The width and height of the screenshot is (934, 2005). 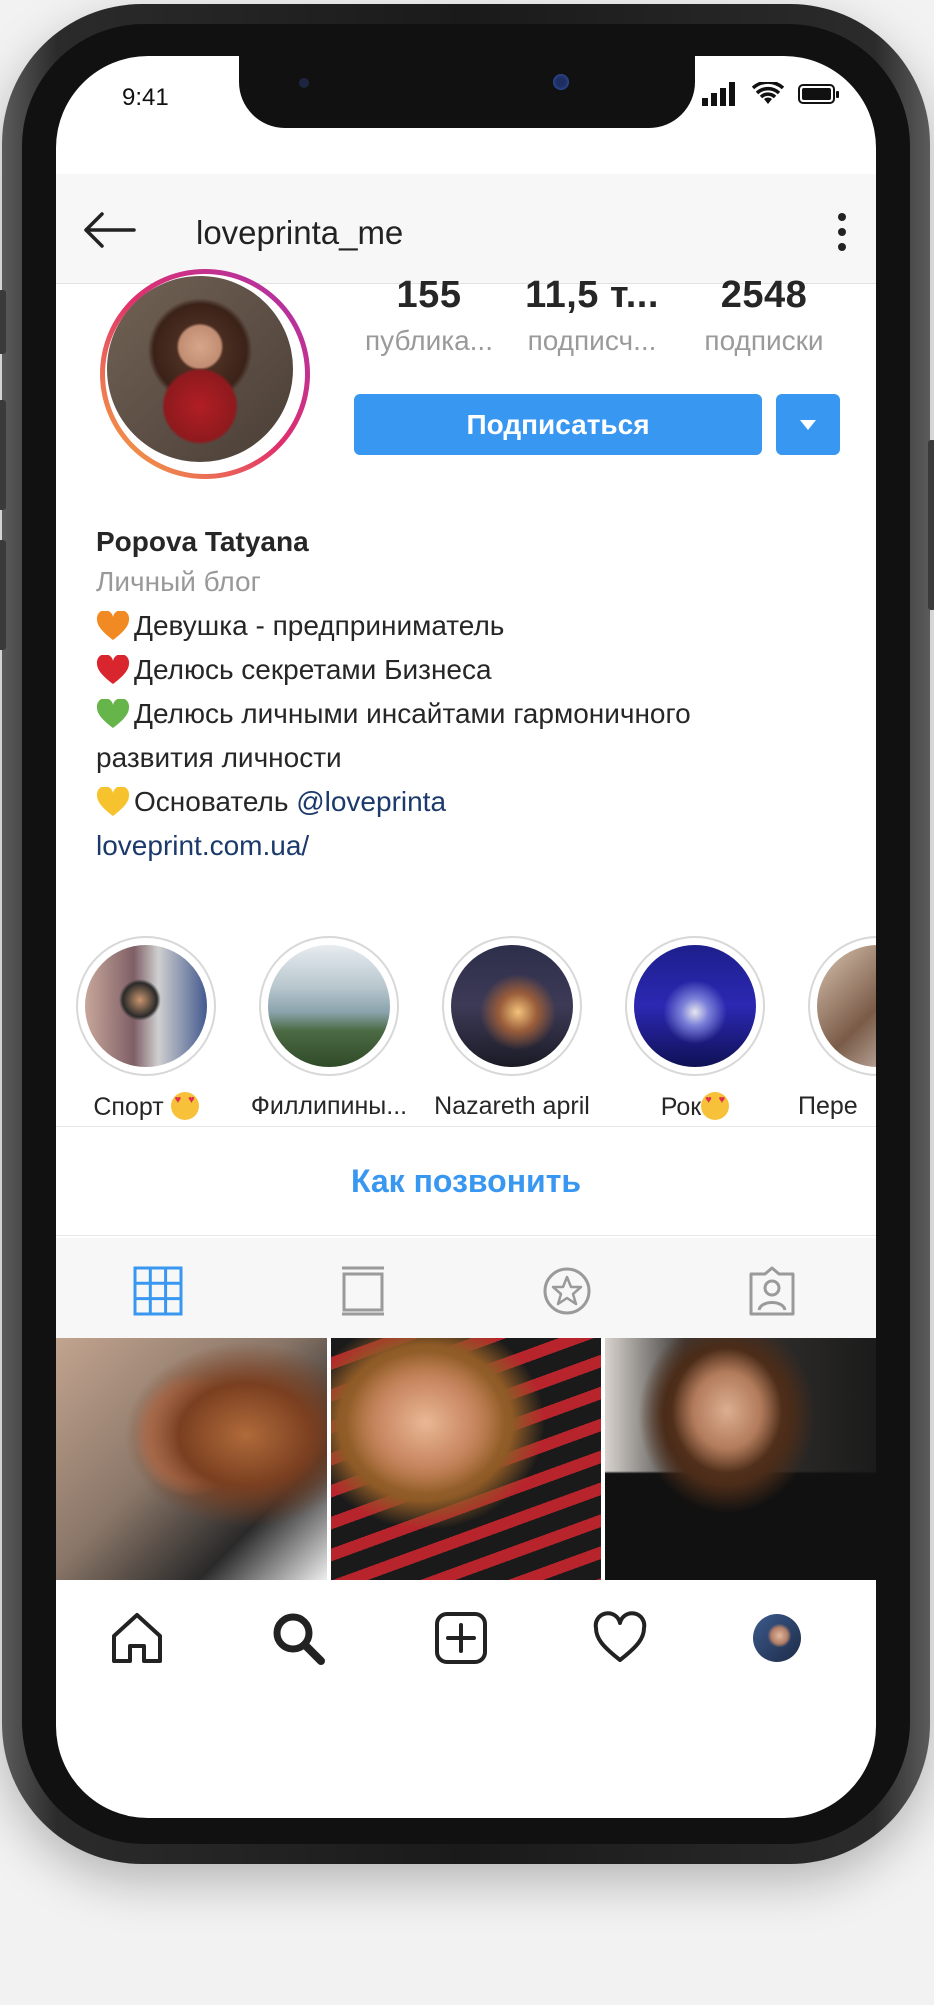 I want to click on contact-bar: Как позвонить, so click(x=466, y=1181).